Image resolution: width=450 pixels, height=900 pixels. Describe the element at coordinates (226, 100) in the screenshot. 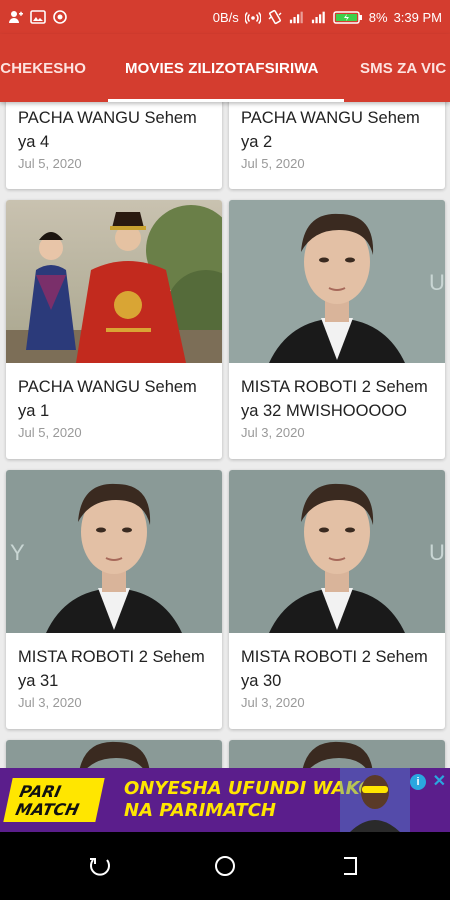

I see `active-tab-indicator` at that location.